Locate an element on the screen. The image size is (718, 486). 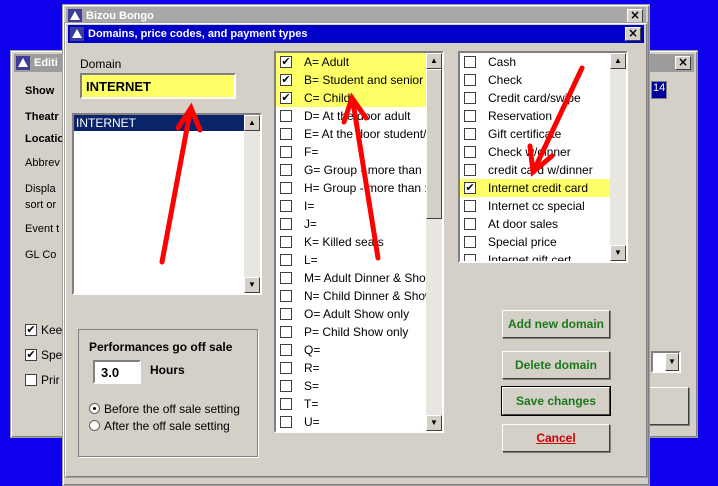
price-code-row: M= Adult Dinner & Show is located at coordinates (351, 278).